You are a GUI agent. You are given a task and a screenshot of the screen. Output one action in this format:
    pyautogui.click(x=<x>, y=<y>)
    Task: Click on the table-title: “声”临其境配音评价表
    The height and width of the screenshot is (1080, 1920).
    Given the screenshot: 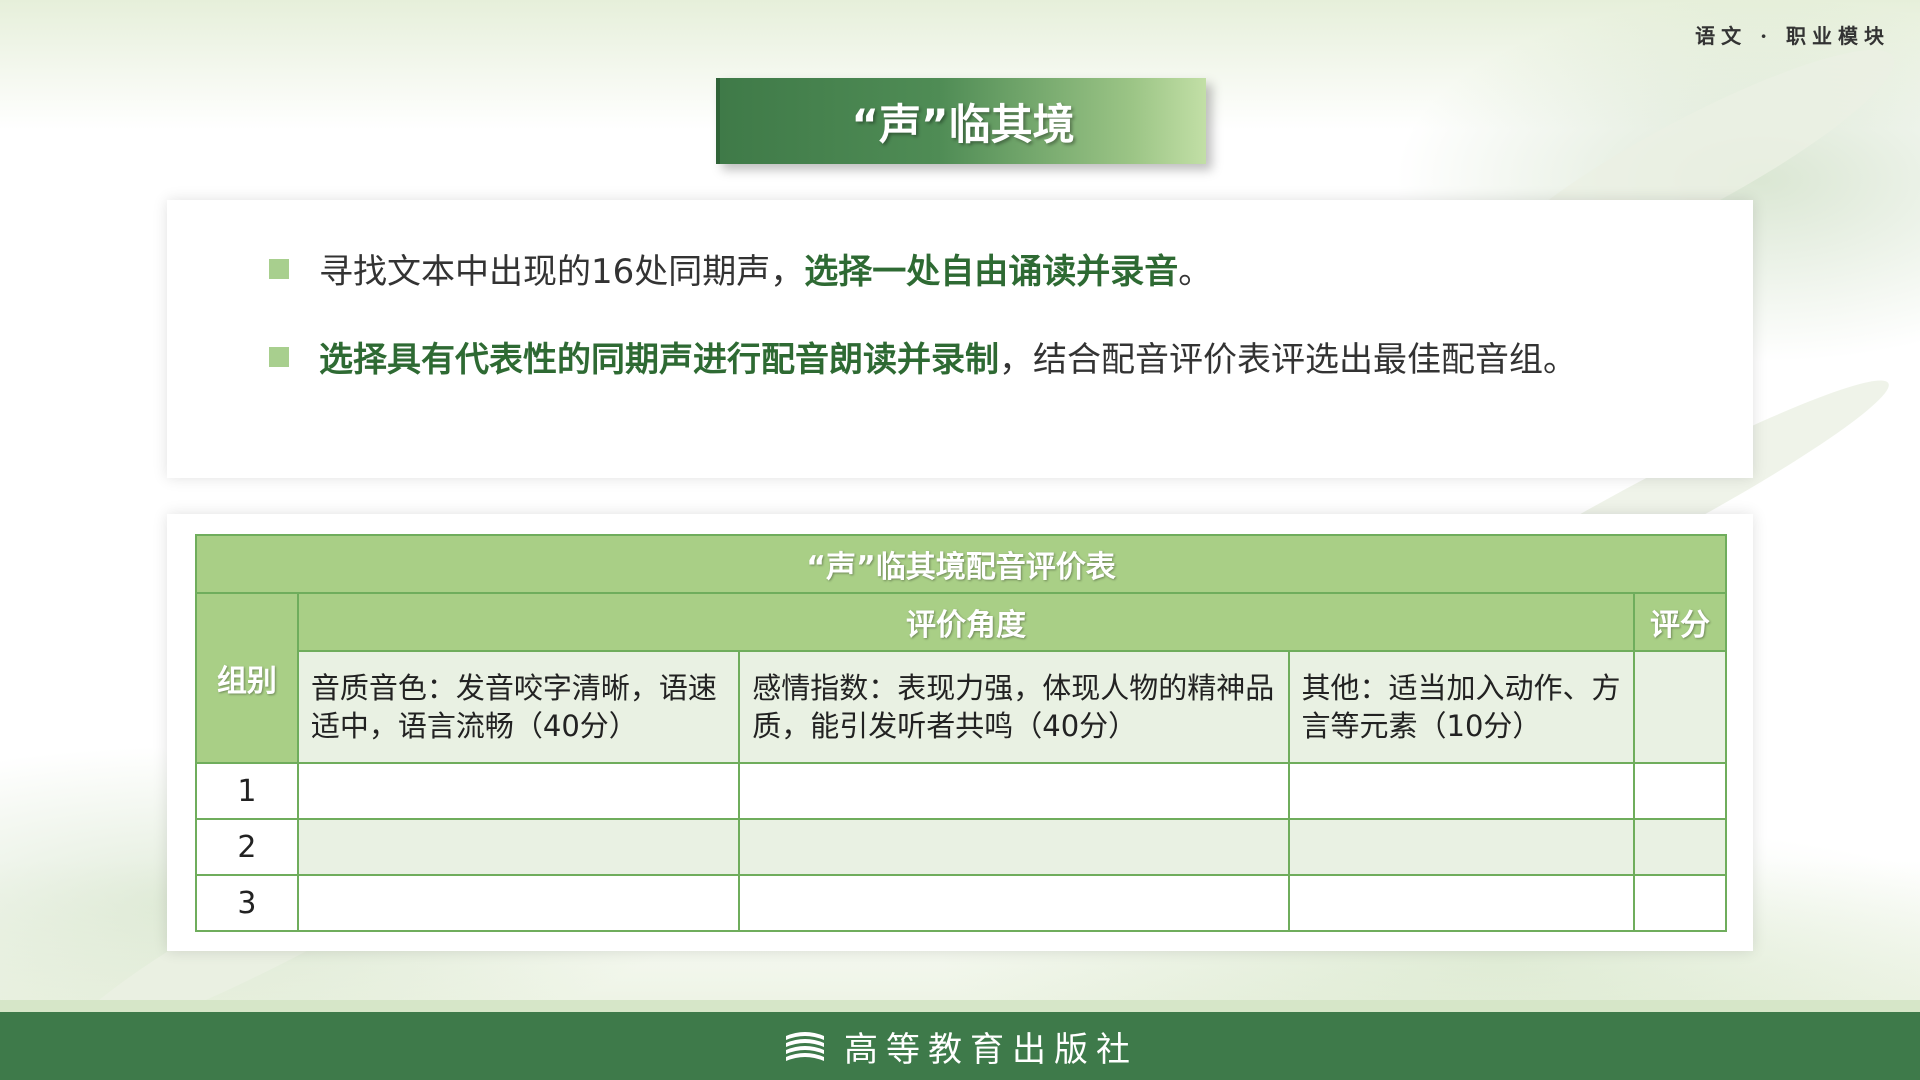 What is the action you would take?
    pyautogui.click(x=961, y=564)
    